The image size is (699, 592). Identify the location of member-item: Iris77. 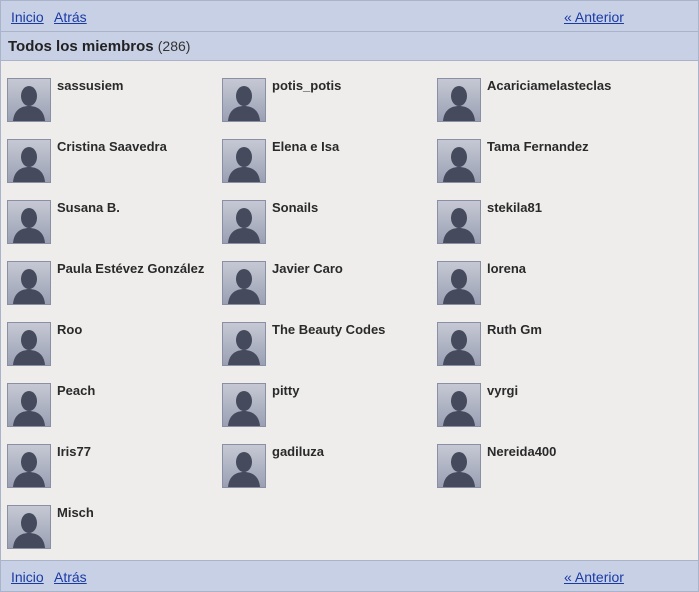
(106, 457).